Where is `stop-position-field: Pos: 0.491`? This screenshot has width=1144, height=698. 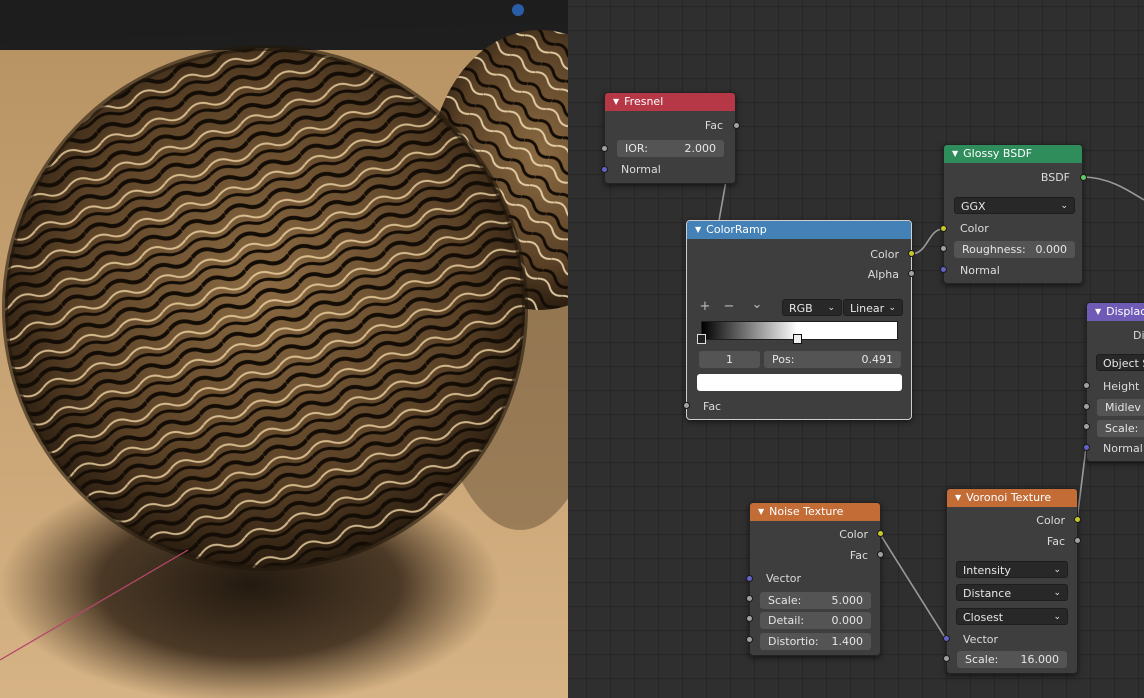
stop-position-field: Pos: 0.491 is located at coordinates (832, 359).